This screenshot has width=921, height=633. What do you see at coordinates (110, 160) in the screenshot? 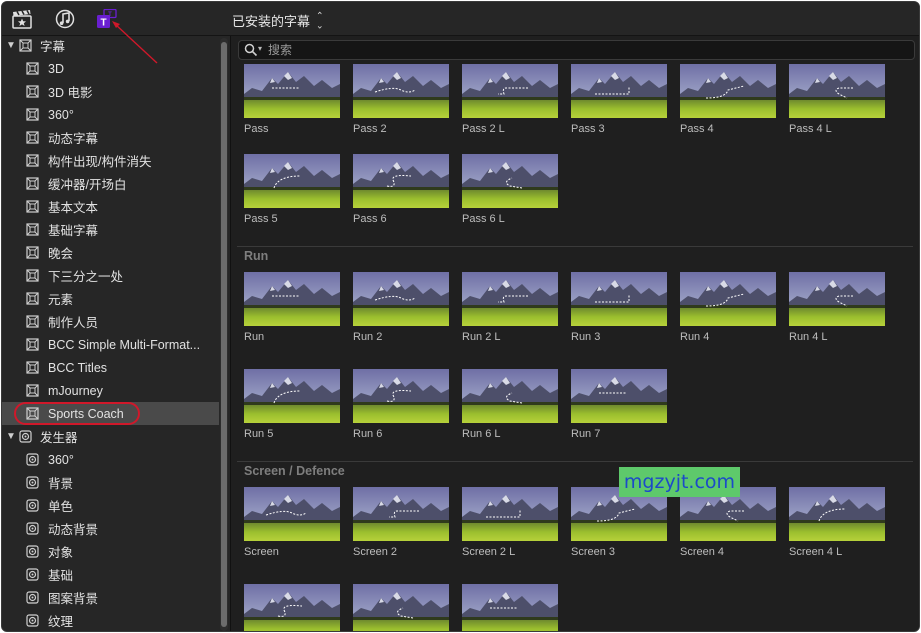
I see `sidebar-item-title-category: 构件出现/构件消失` at bounding box center [110, 160].